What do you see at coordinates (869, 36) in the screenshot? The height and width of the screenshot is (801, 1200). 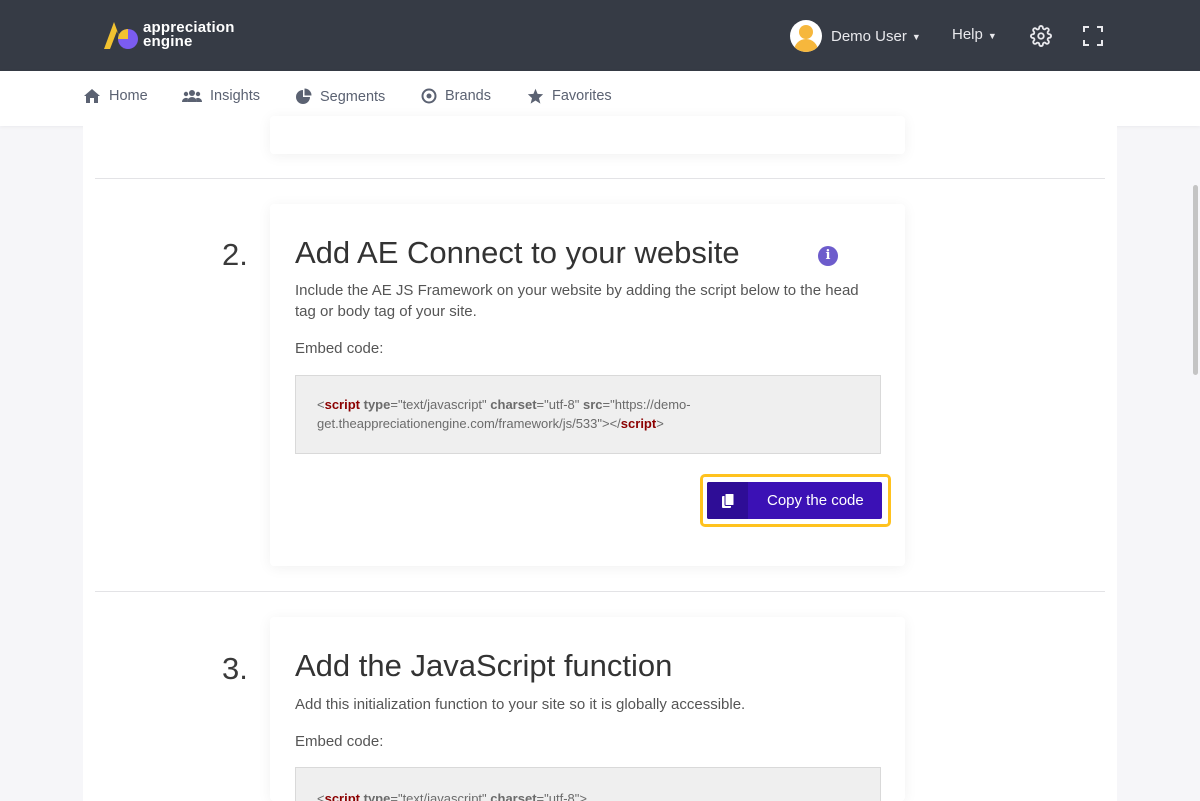 I see `user-name: Demo User` at bounding box center [869, 36].